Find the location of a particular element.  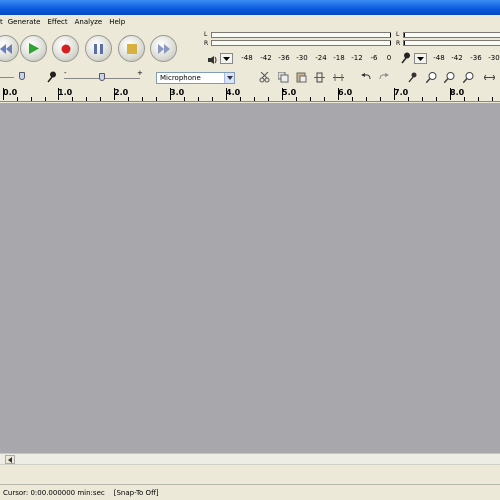

record-left-label: L is located at coordinates (398, 34).